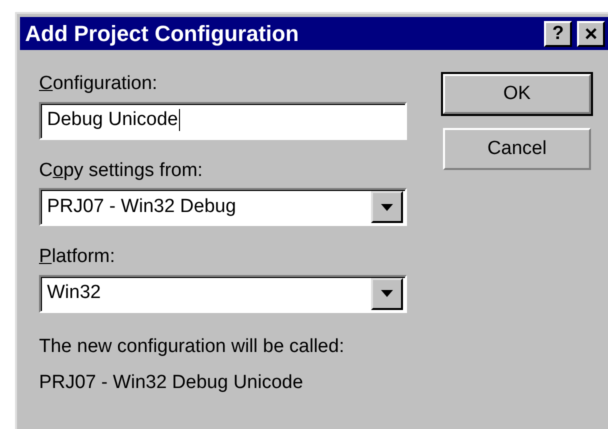 The image size is (608, 429). What do you see at coordinates (517, 149) in the screenshot?
I see `cancel-button: Cancel` at bounding box center [517, 149].